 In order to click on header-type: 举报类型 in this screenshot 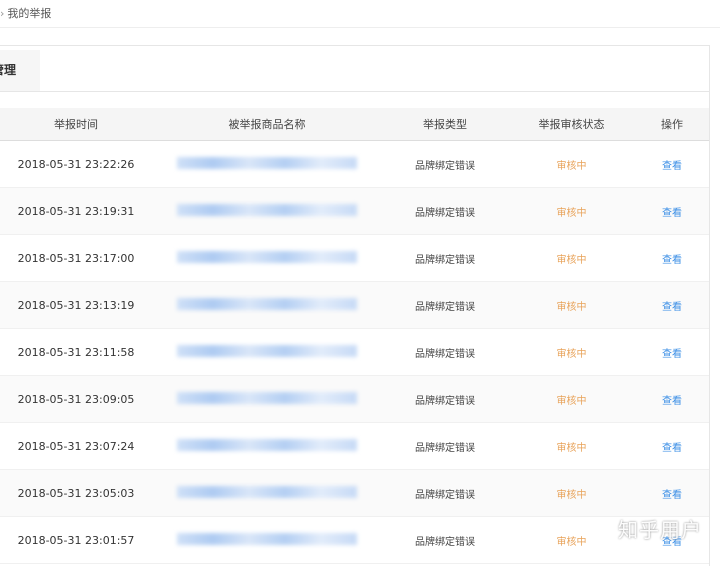, I will do `click(445, 124)`.